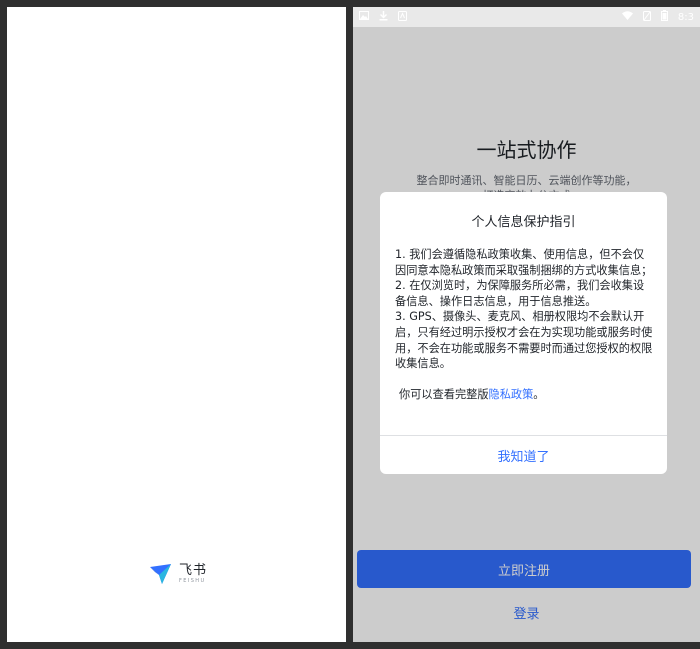 This screenshot has width=700, height=649. I want to click on wifi-icon, so click(627, 17).